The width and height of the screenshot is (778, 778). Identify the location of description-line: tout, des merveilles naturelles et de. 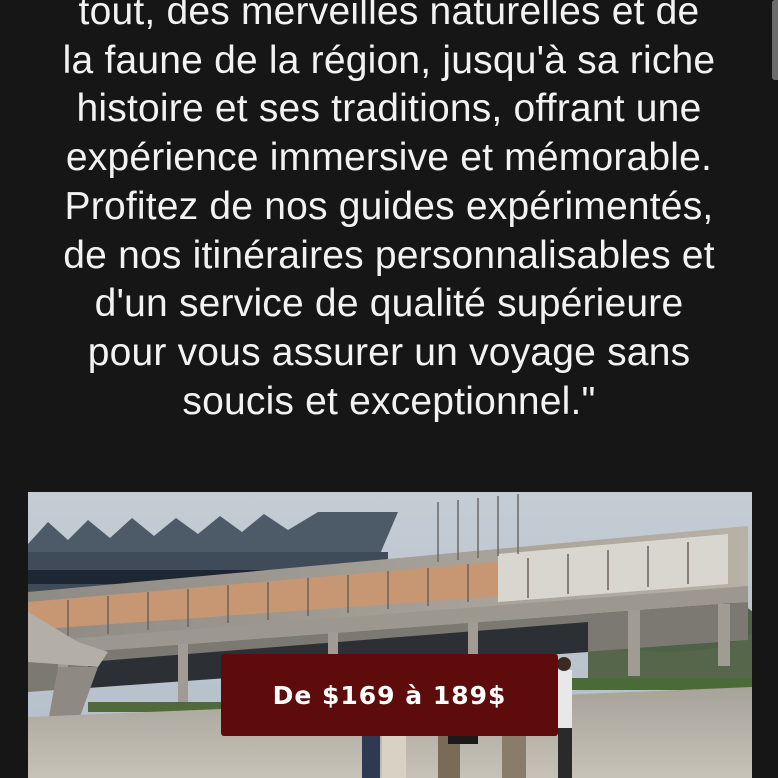
(389, 16).